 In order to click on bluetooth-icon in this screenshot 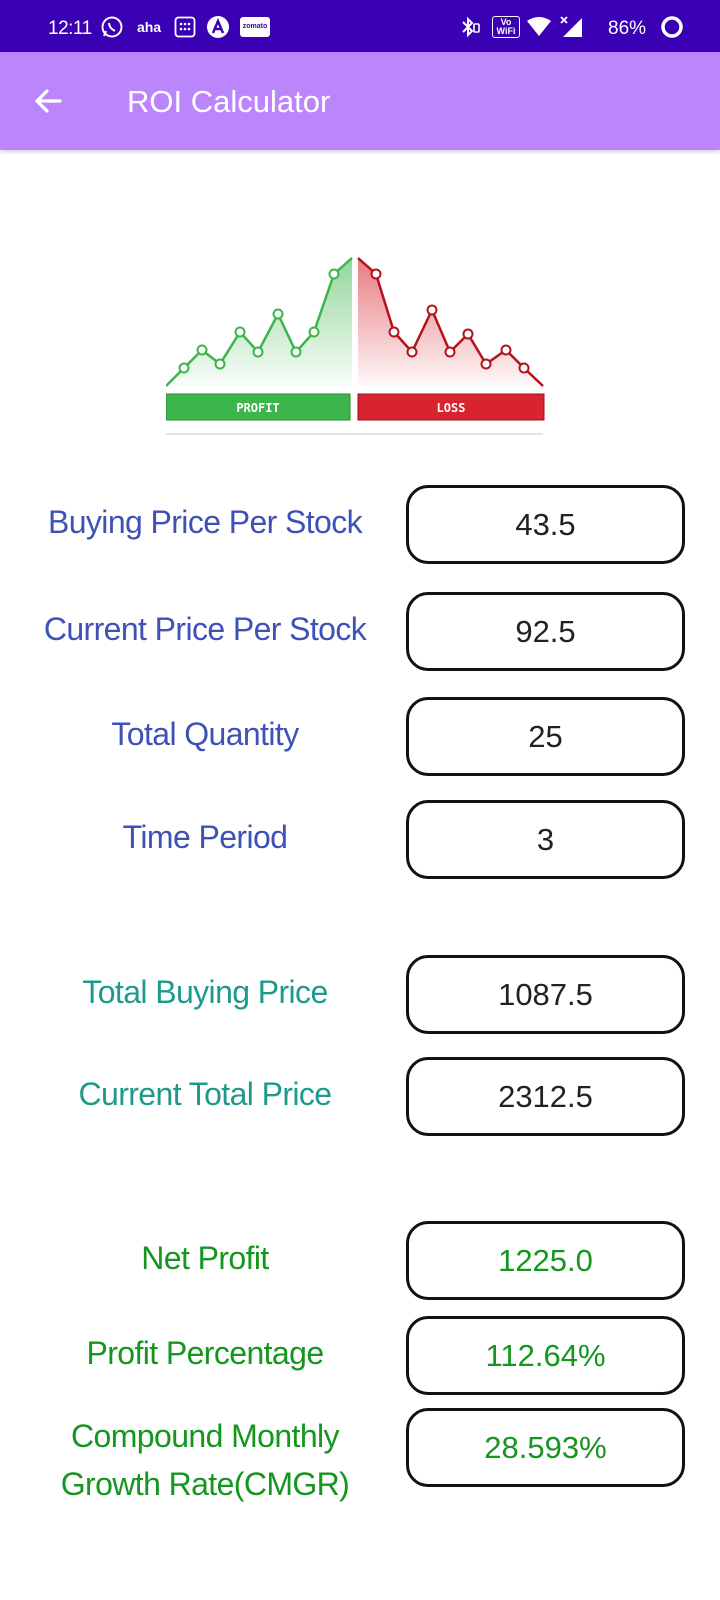, I will do `click(470, 27)`.